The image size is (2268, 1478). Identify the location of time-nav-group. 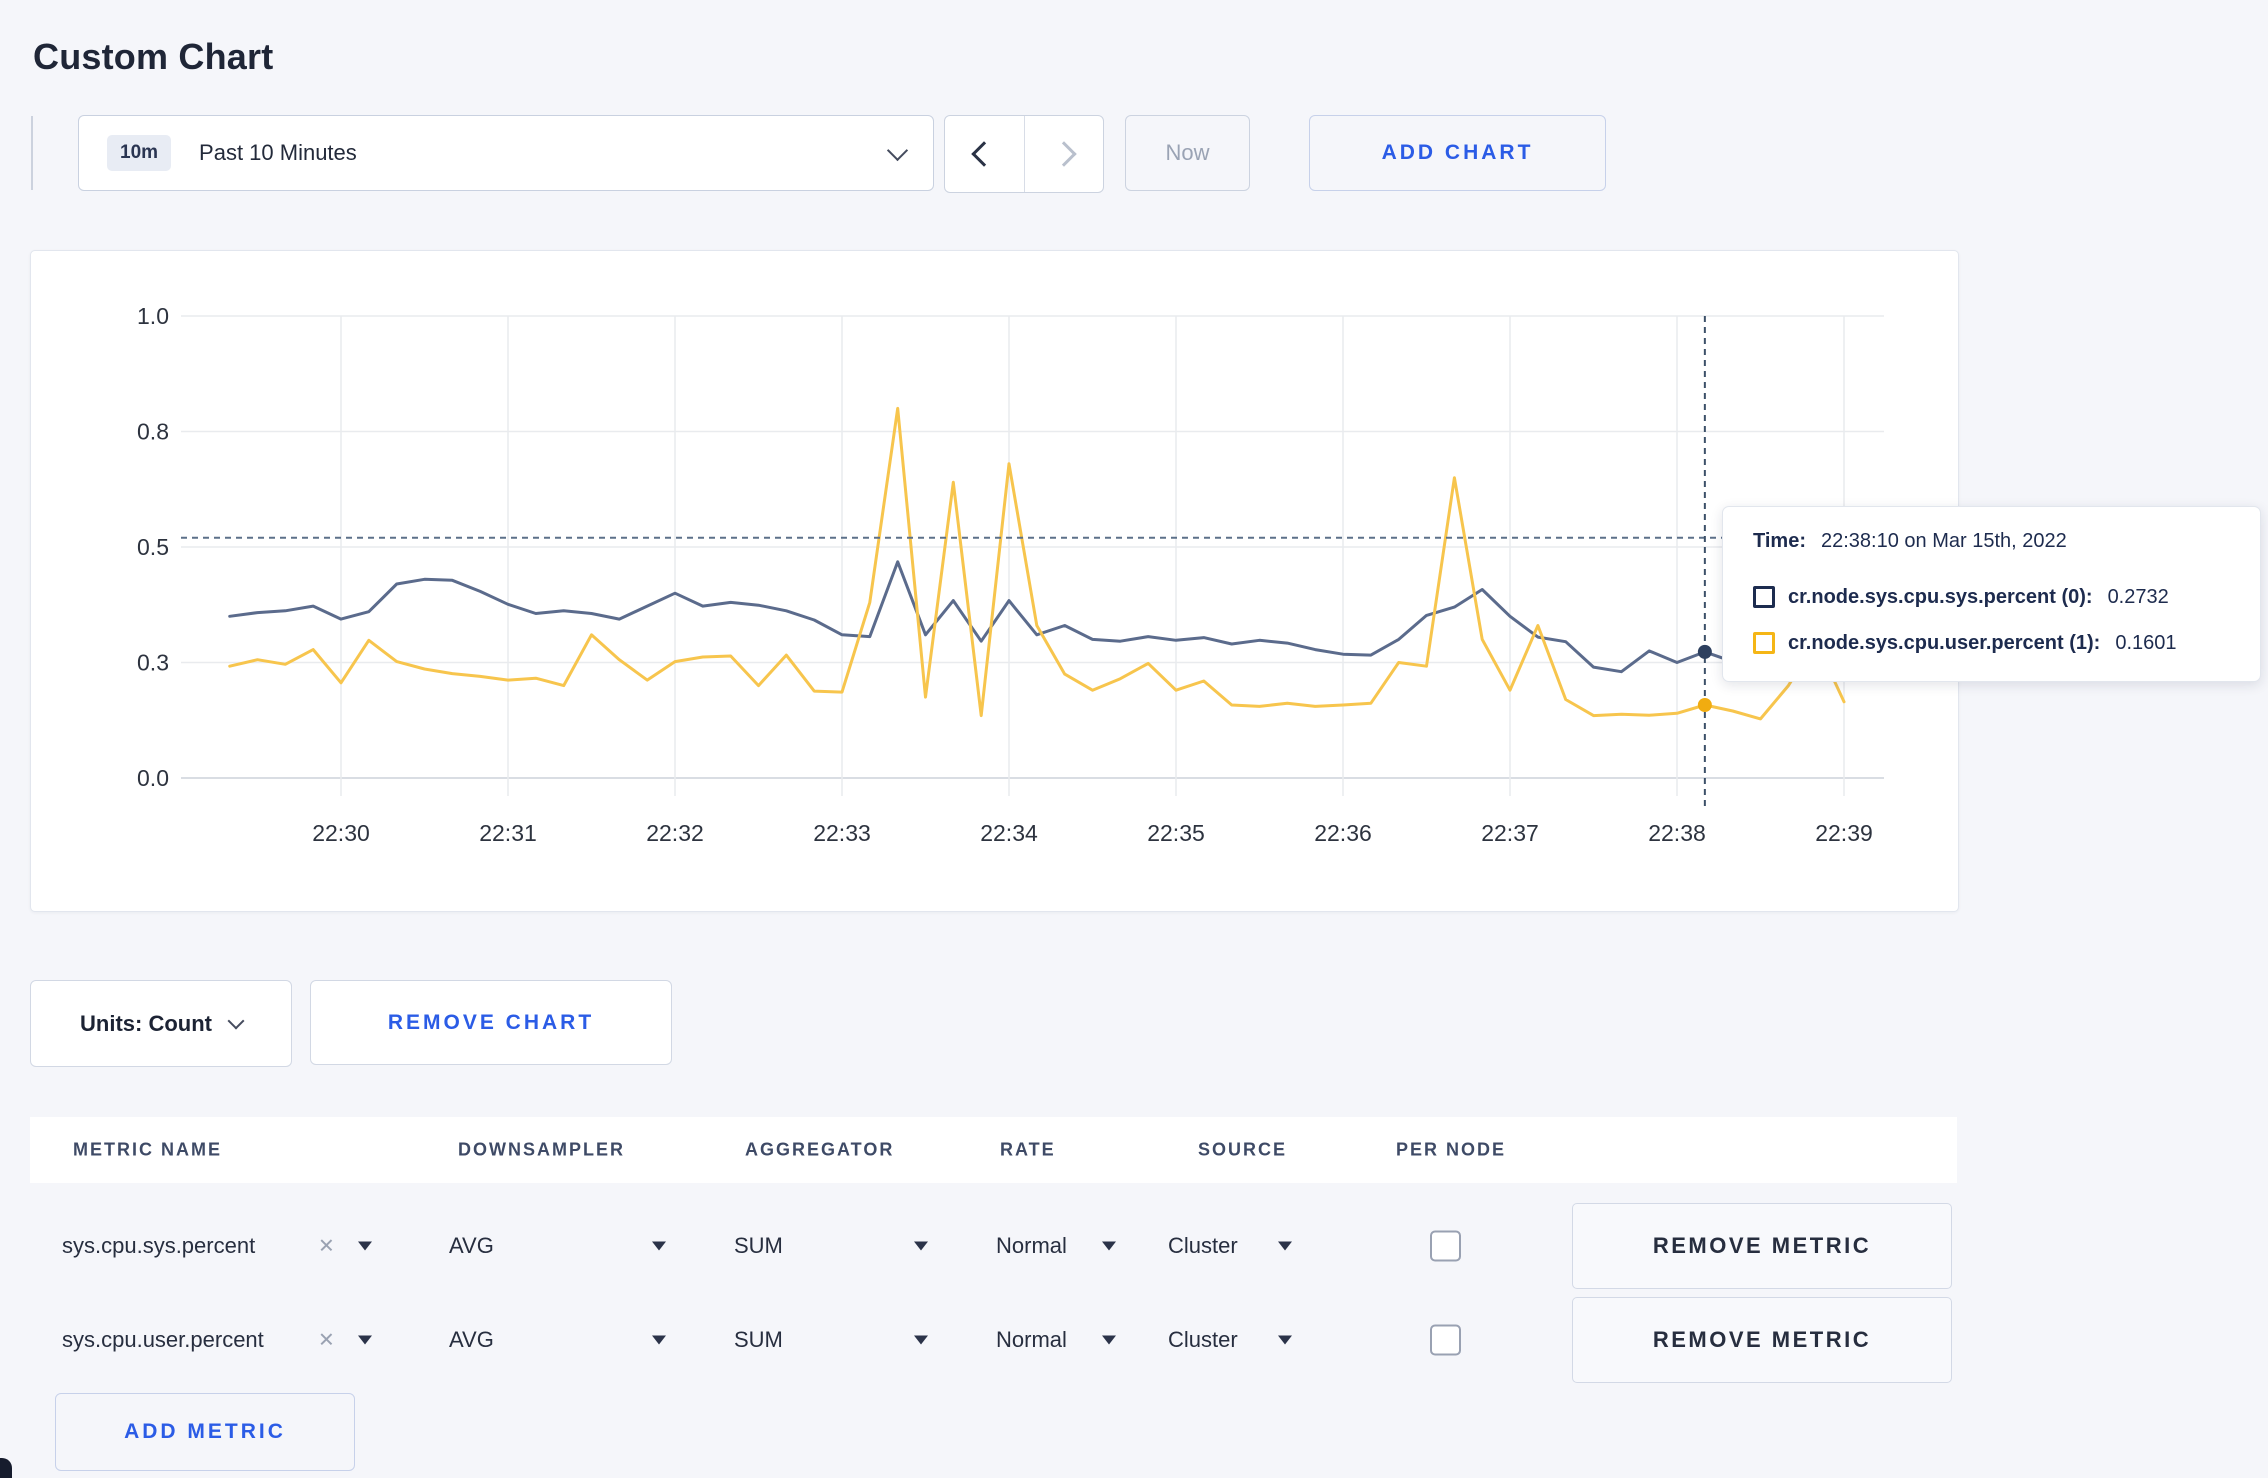
(1024, 154).